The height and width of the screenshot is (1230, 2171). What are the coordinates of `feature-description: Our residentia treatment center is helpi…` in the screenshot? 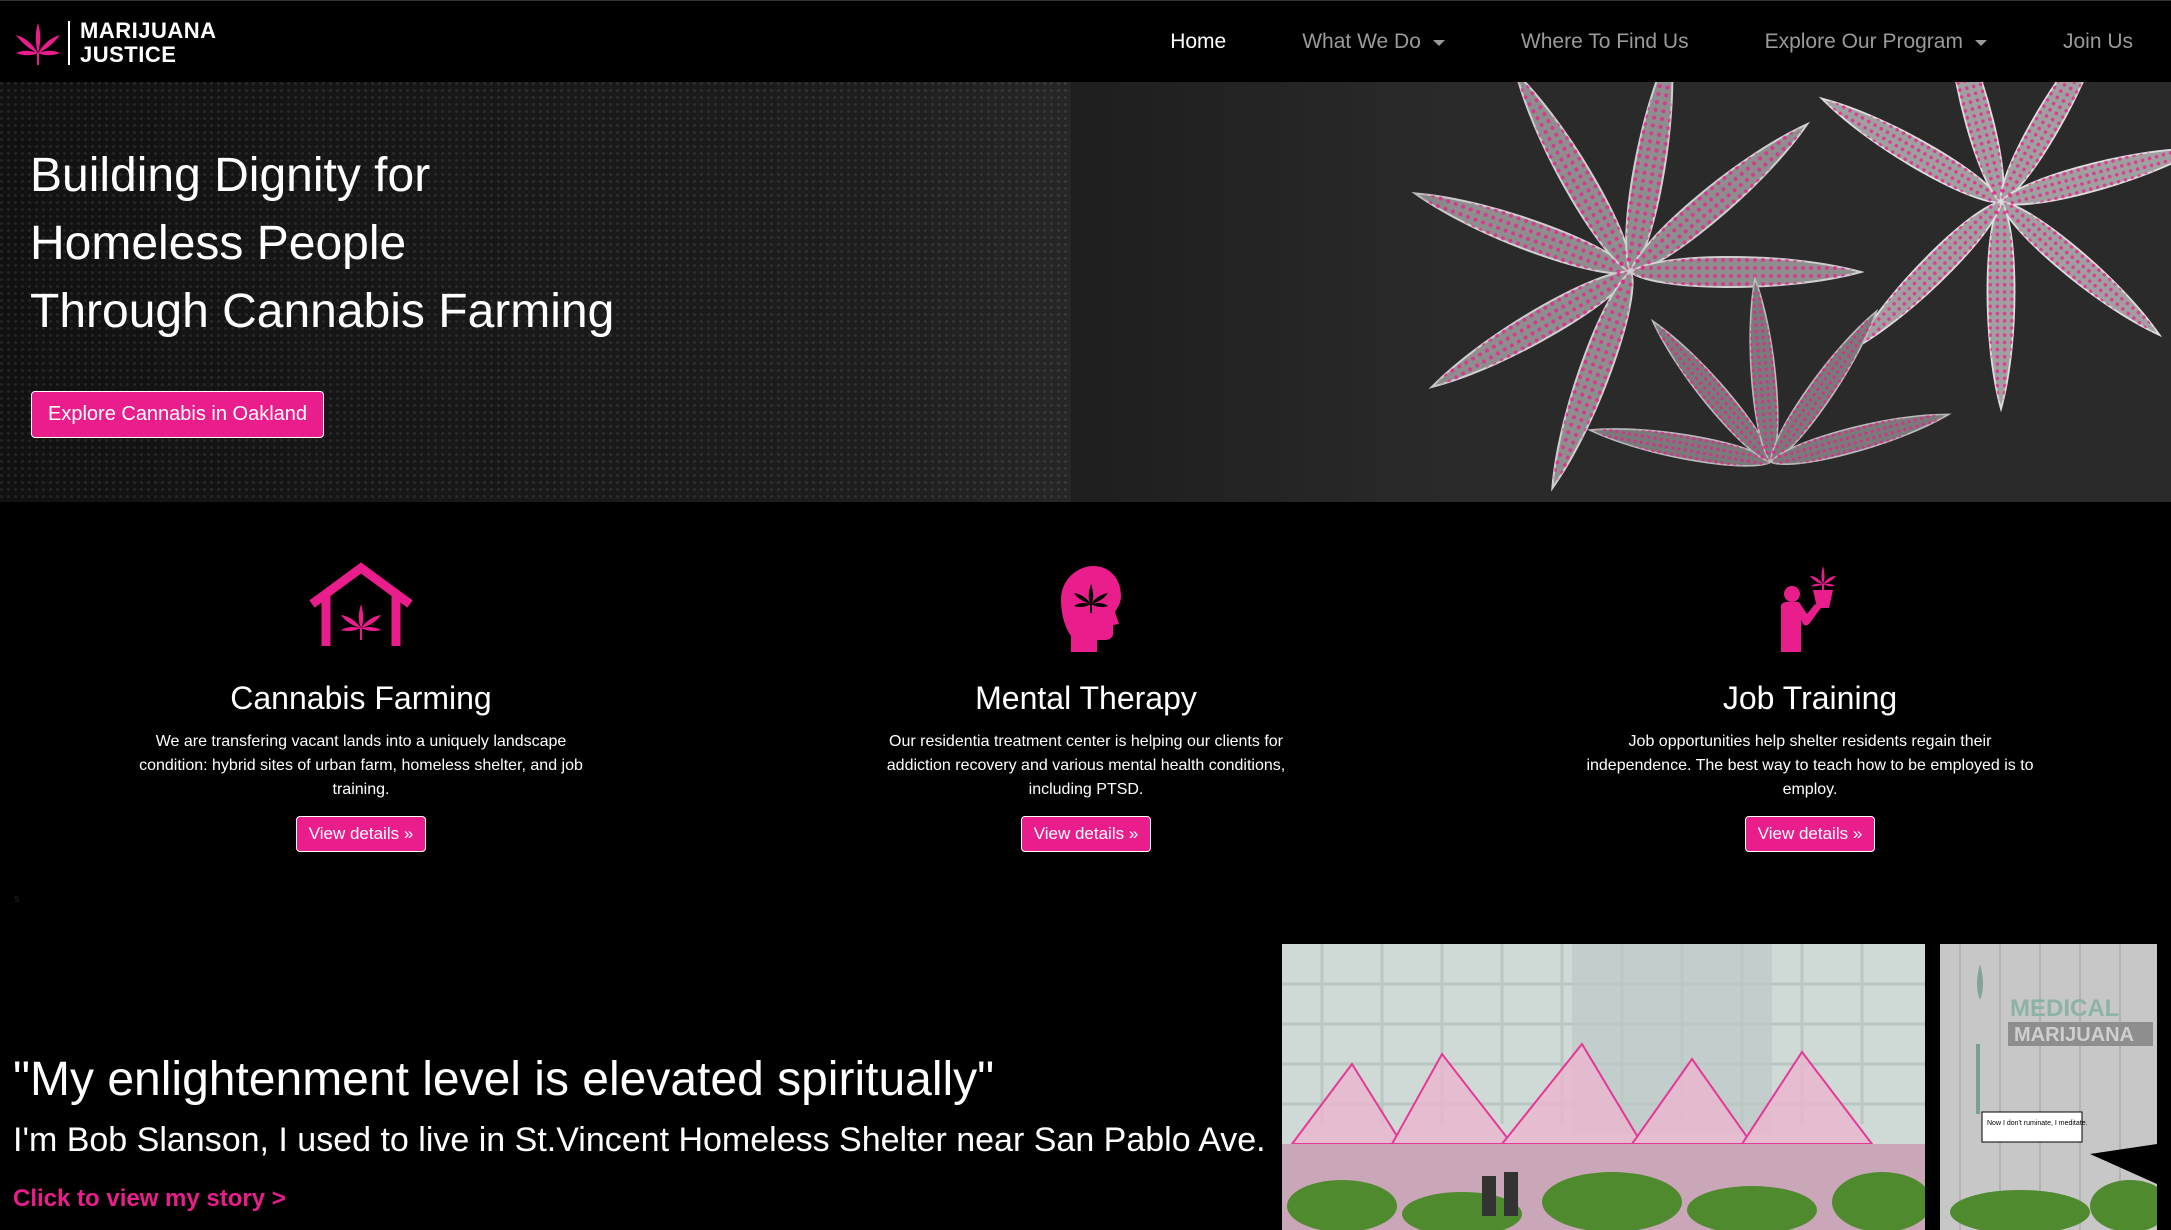 It's located at (1086, 765).